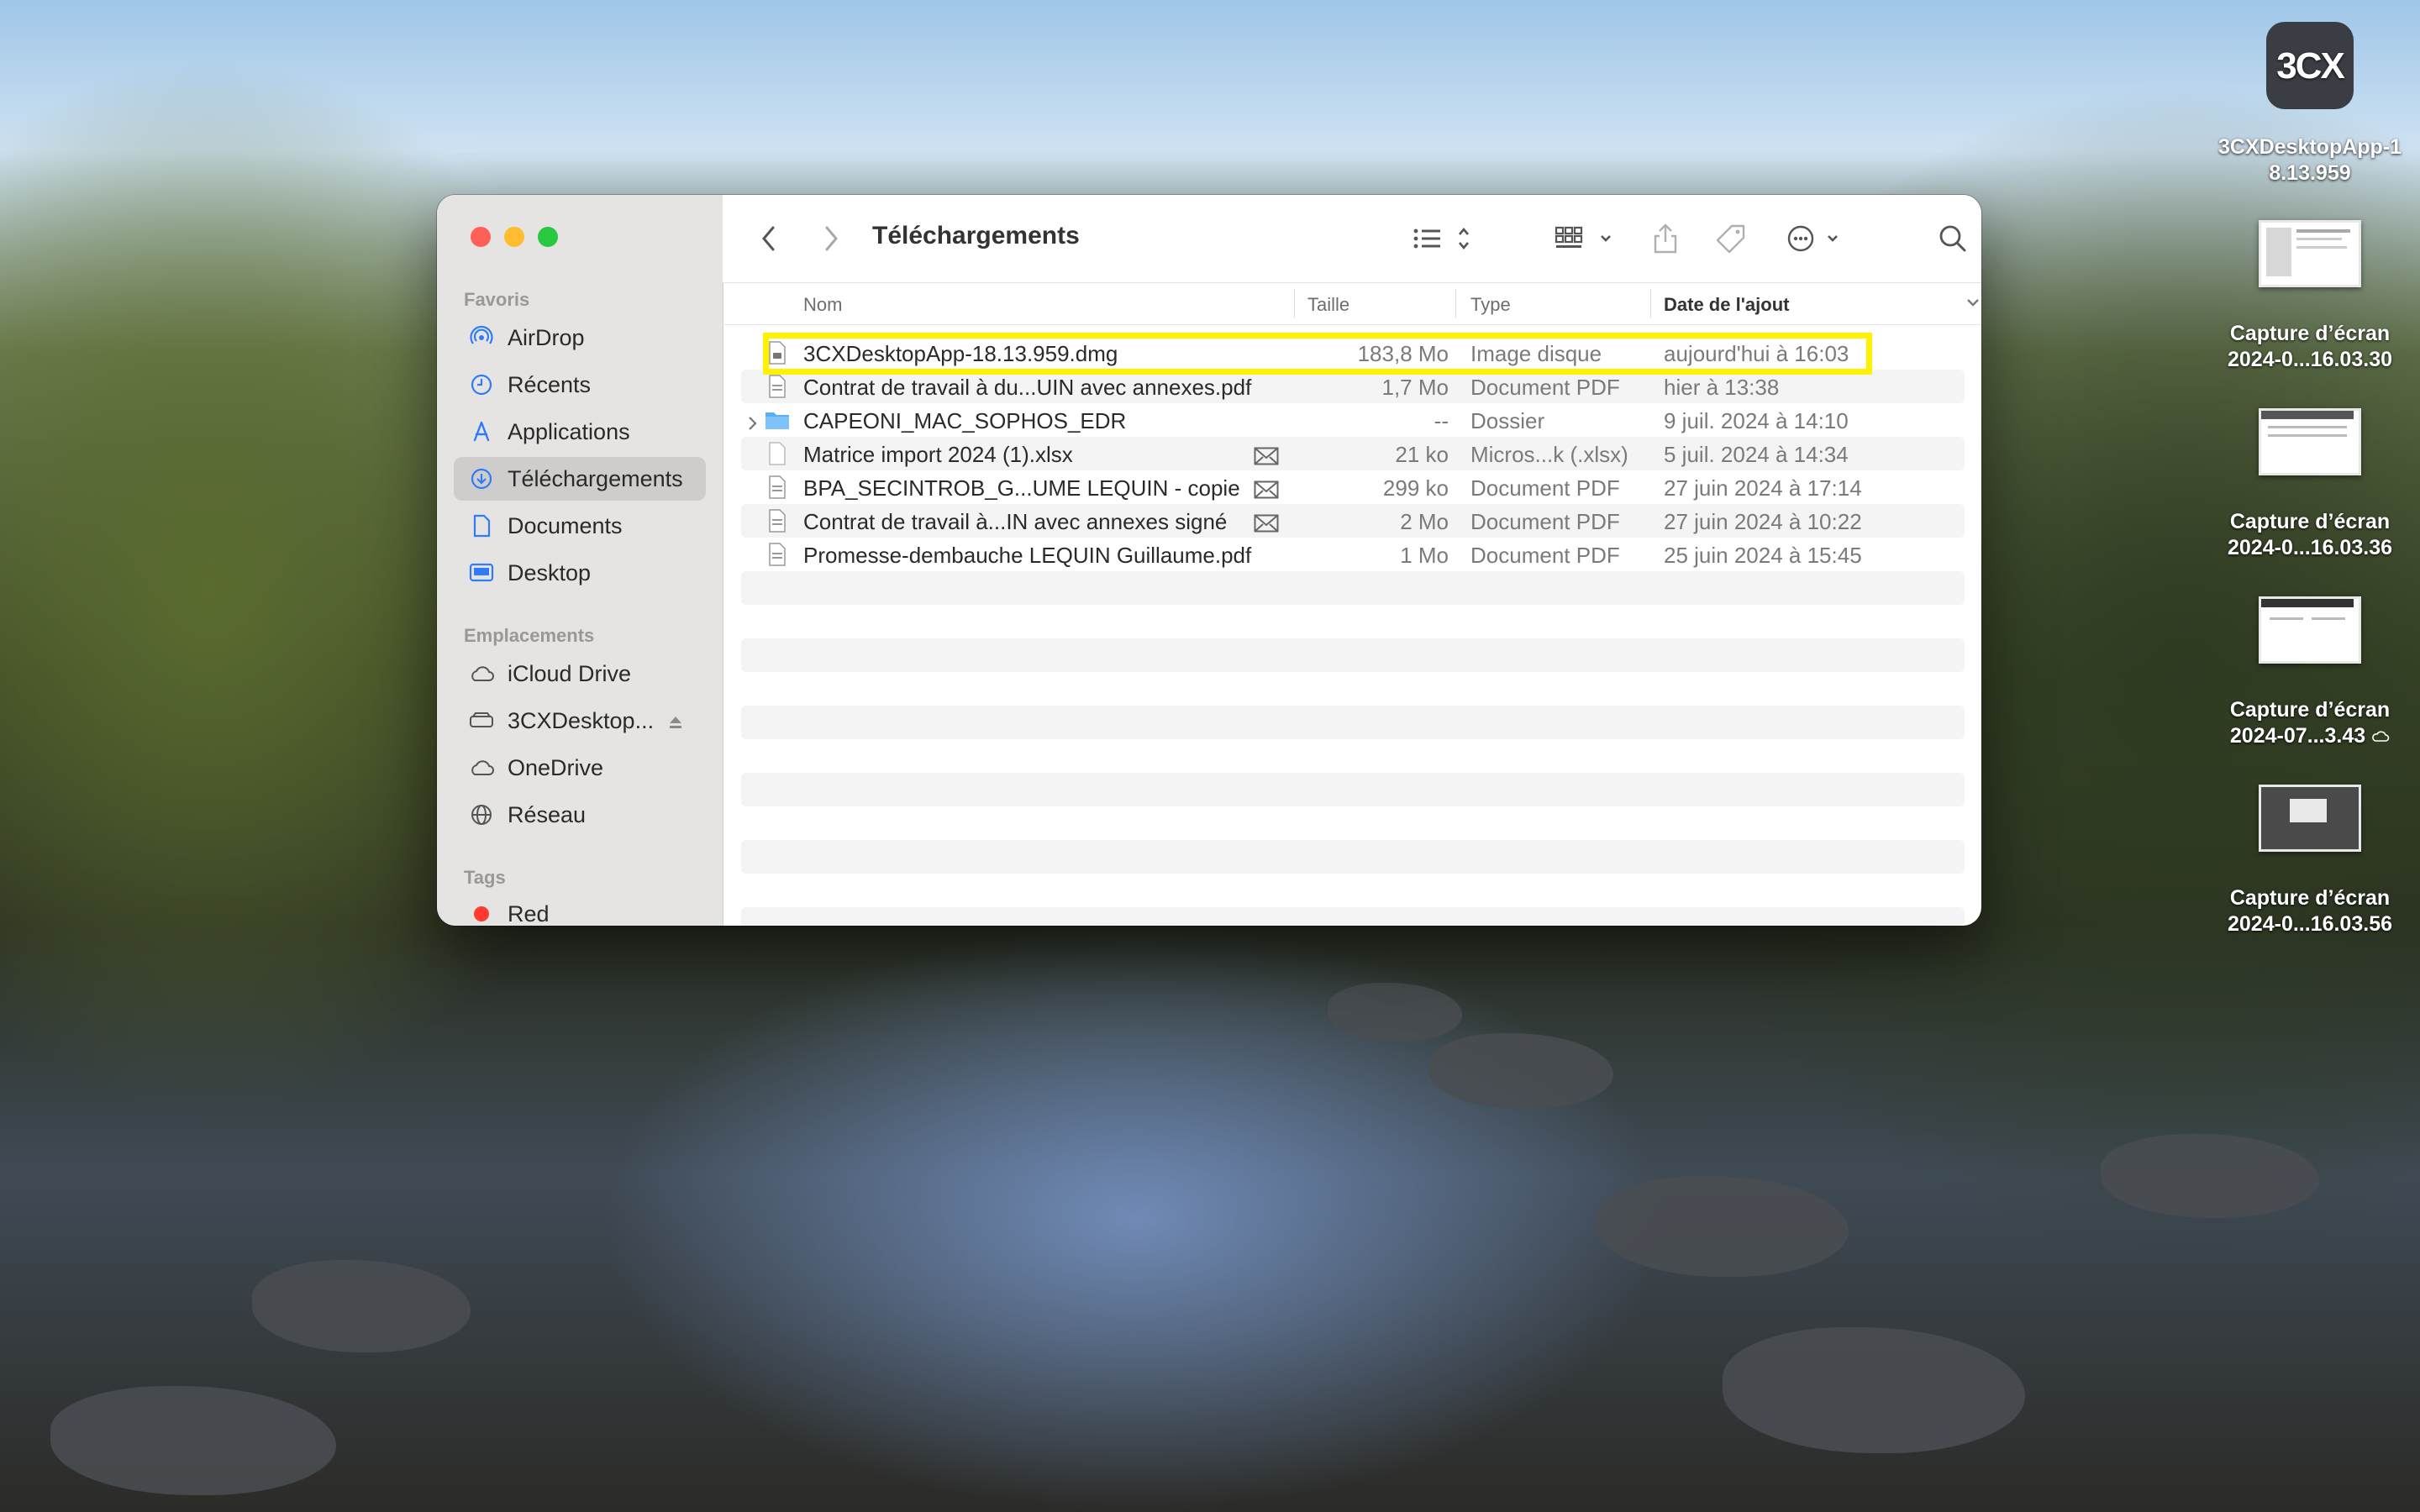 This screenshot has width=2420, height=1512. What do you see at coordinates (1266, 525) in the screenshot?
I see `mail-attachment-icon` at bounding box center [1266, 525].